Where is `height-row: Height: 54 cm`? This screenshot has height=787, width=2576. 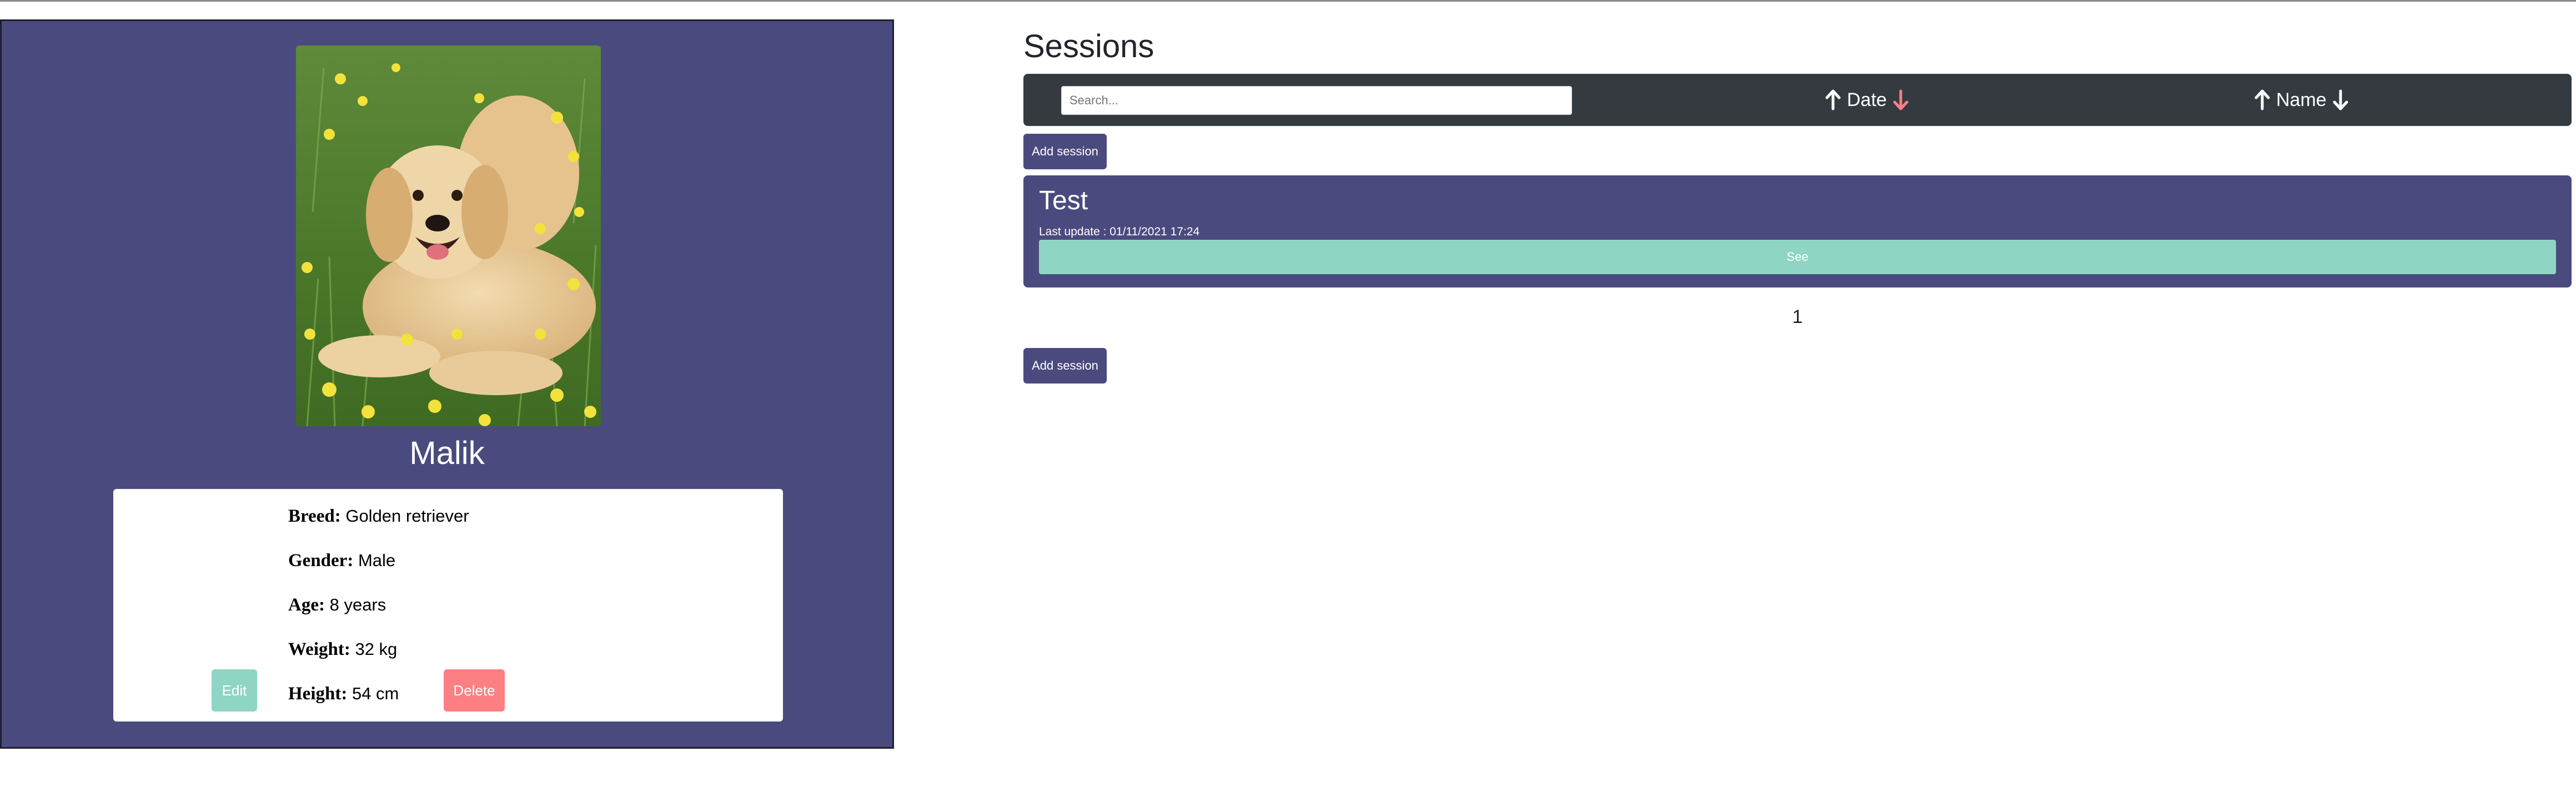 height-row: Height: 54 cm is located at coordinates (343, 694).